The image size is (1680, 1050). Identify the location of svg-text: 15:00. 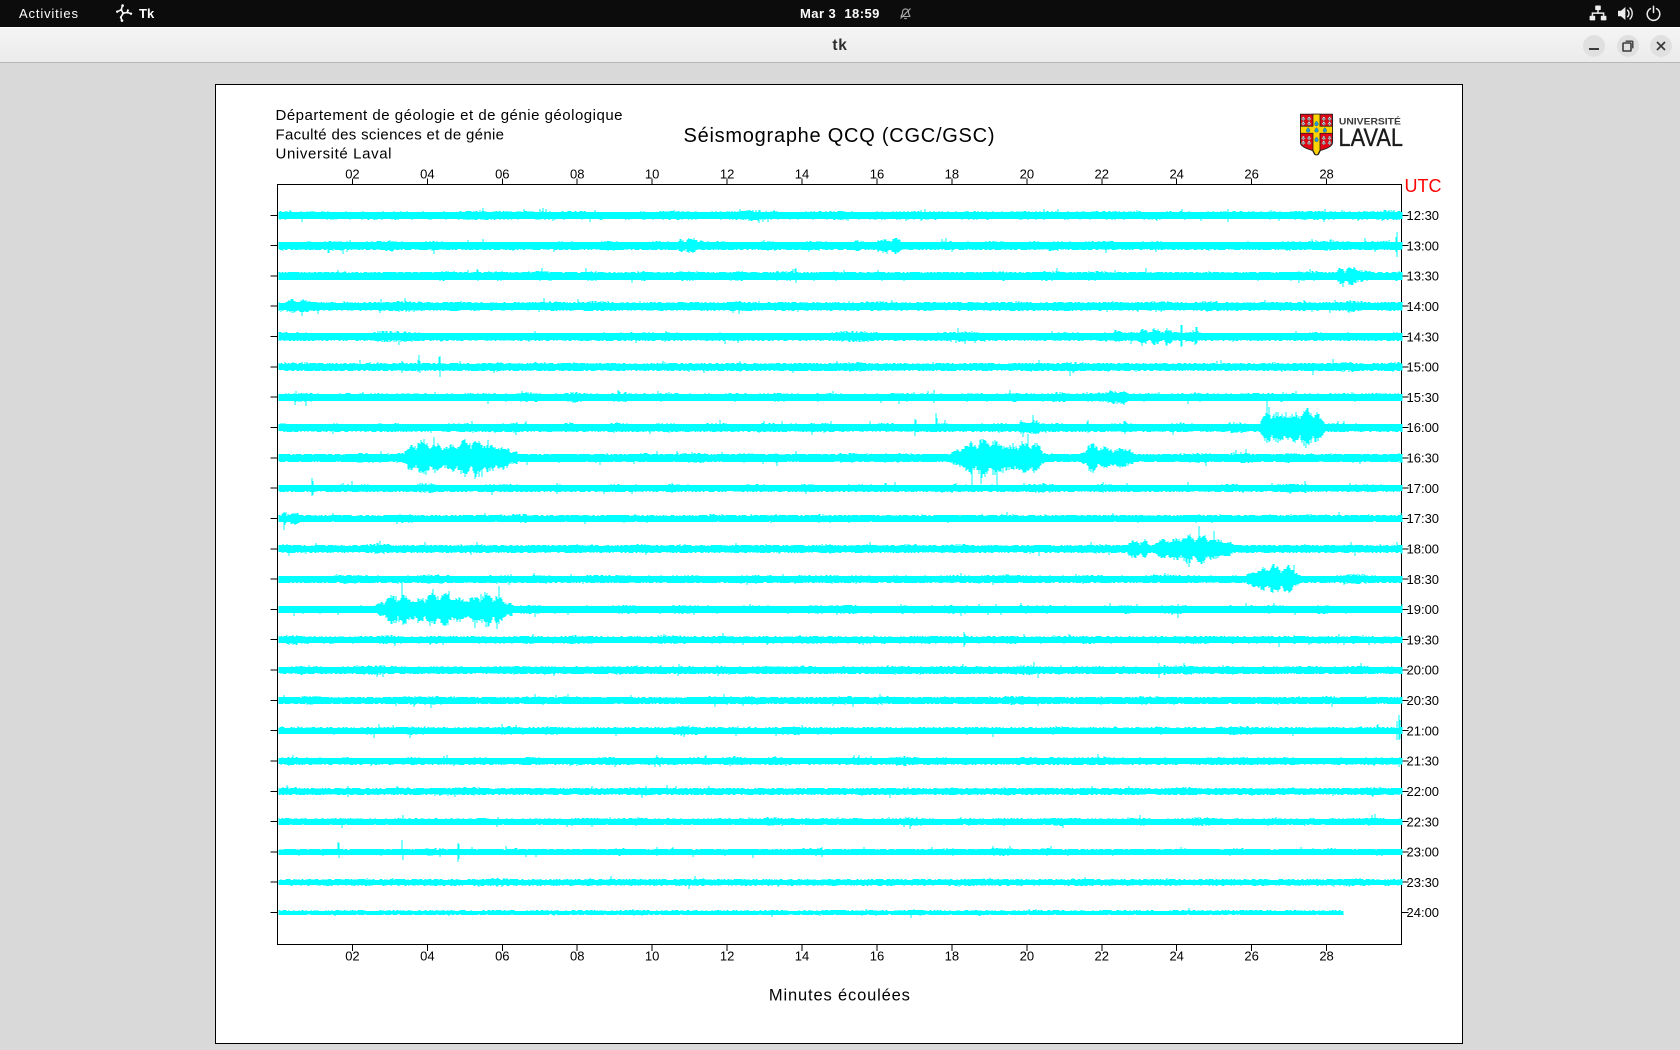
(1423, 367).